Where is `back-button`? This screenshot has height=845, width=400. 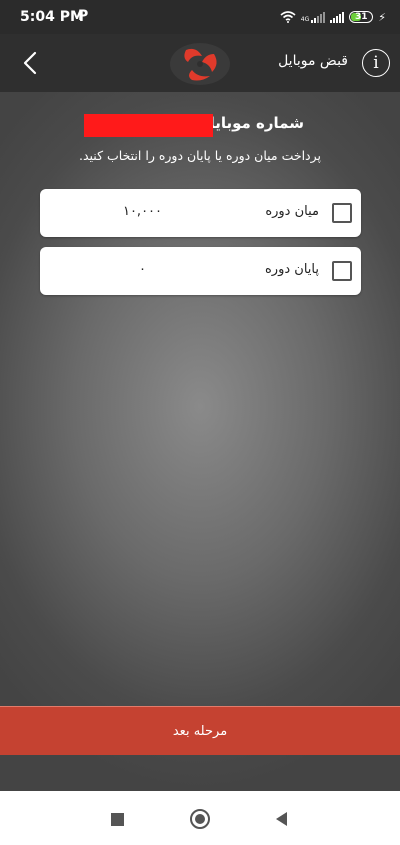 back-button is located at coordinates (30, 63).